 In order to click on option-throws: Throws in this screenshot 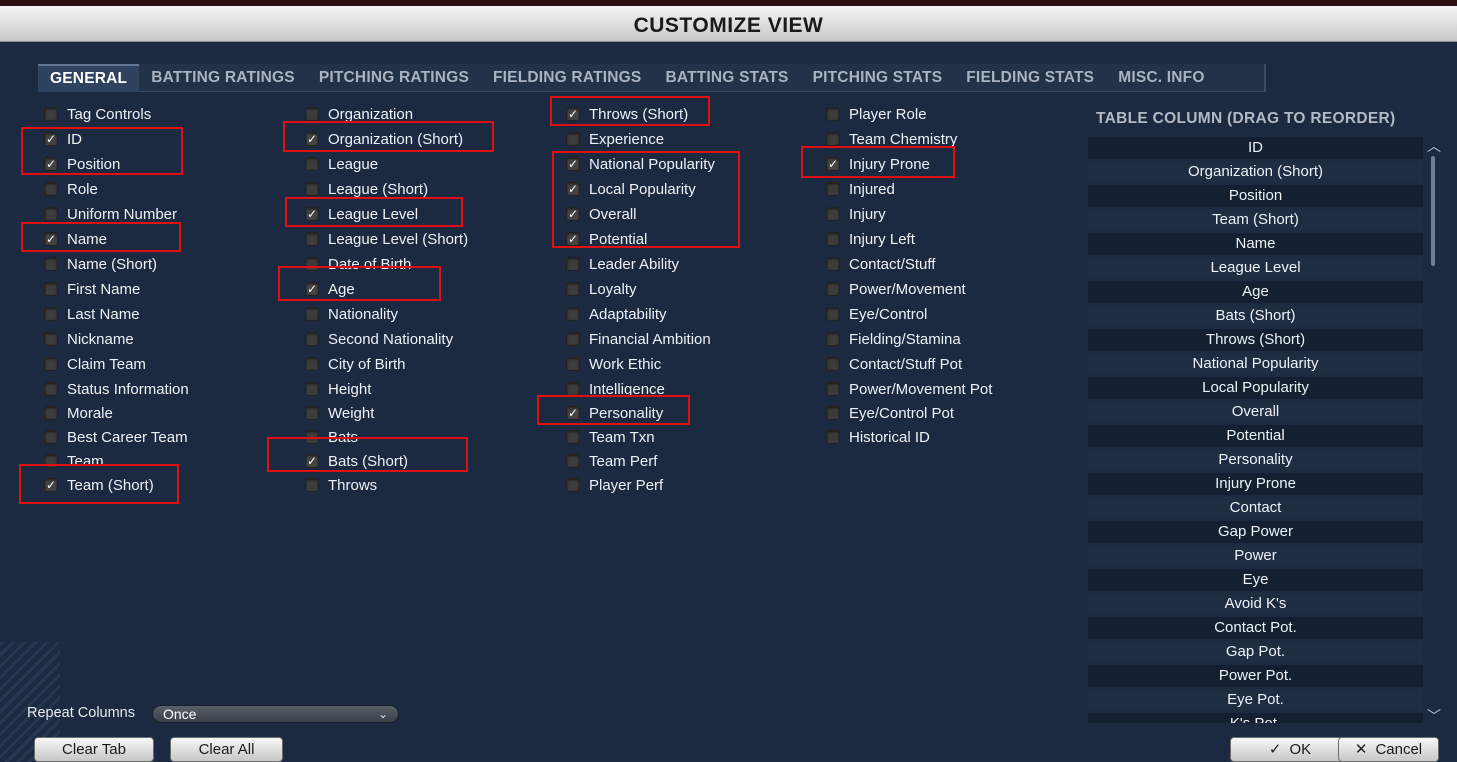, I will do `click(341, 485)`.